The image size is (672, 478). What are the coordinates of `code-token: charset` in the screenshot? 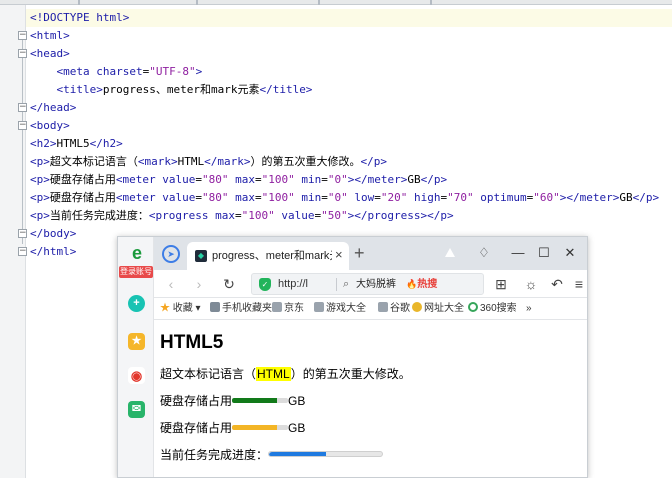 It's located at (119, 71).